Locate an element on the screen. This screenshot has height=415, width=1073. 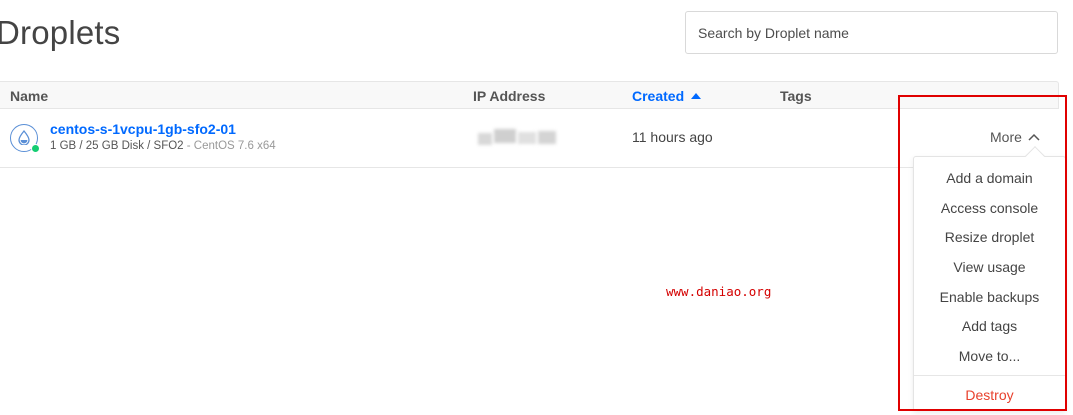
column-header-created-label: Created is located at coordinates (658, 96).